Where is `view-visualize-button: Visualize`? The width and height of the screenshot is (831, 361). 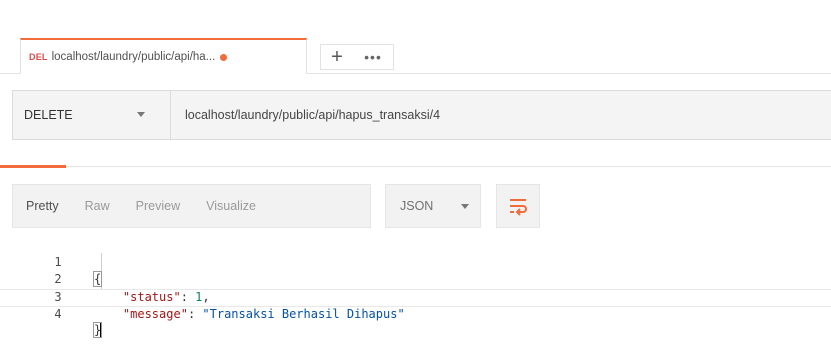
view-visualize-button: Visualize is located at coordinates (231, 206).